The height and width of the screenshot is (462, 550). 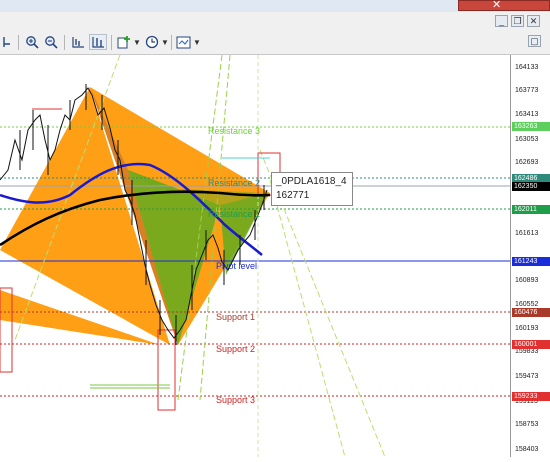 I want to click on diagonal-line, so click(x=307, y=318).